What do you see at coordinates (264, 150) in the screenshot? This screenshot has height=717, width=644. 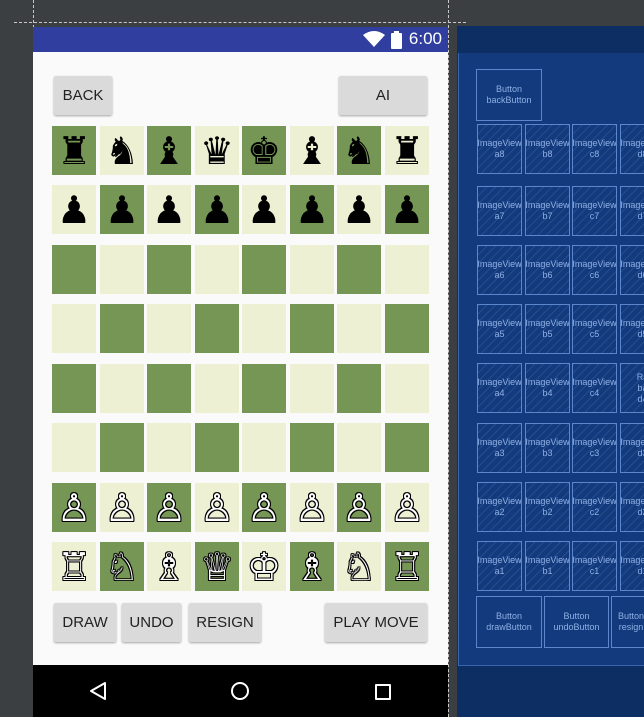 I see `square-e8: ♚` at bounding box center [264, 150].